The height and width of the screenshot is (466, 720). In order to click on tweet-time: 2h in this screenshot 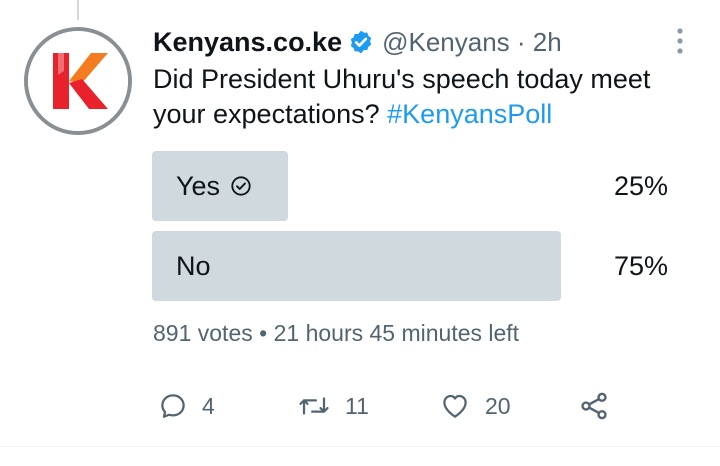, I will do `click(547, 42)`.